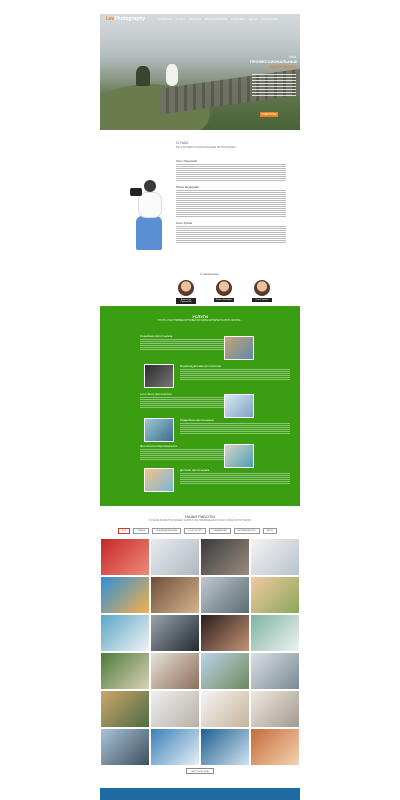 This screenshot has width=400, height=800. I want to click on filter-love-story: LOVE STORY, so click(195, 531).